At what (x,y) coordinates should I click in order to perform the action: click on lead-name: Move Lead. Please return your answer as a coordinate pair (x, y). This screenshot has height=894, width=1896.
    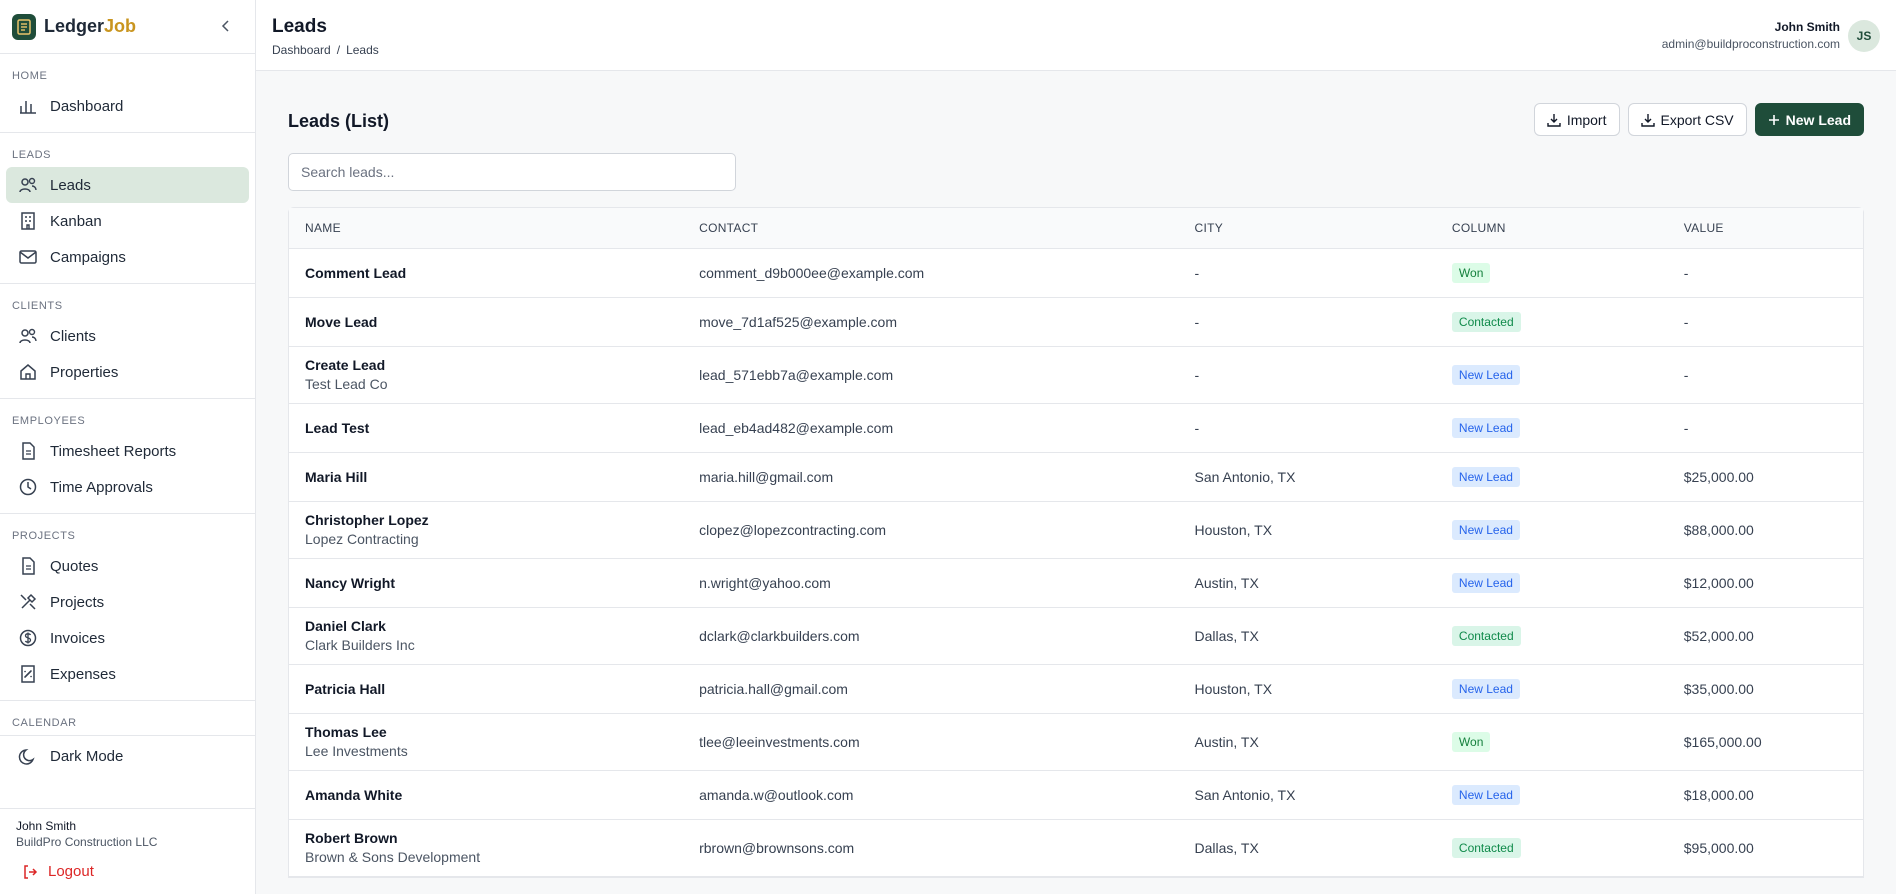
    Looking at the image, I should click on (494, 322).